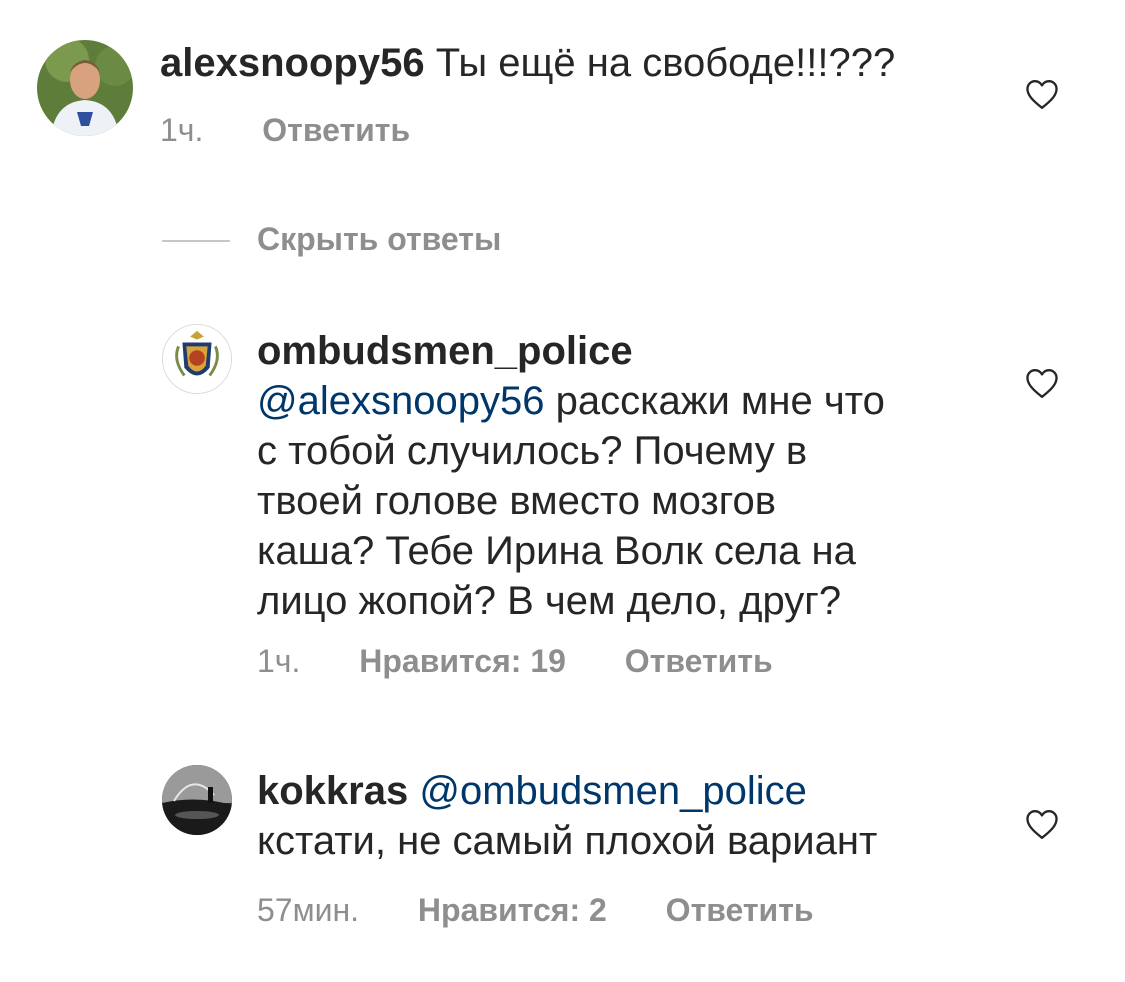 The height and width of the screenshot is (982, 1125). Describe the element at coordinates (512, 910) in the screenshot. I see `likes-count-button: Нравится: 2` at that location.